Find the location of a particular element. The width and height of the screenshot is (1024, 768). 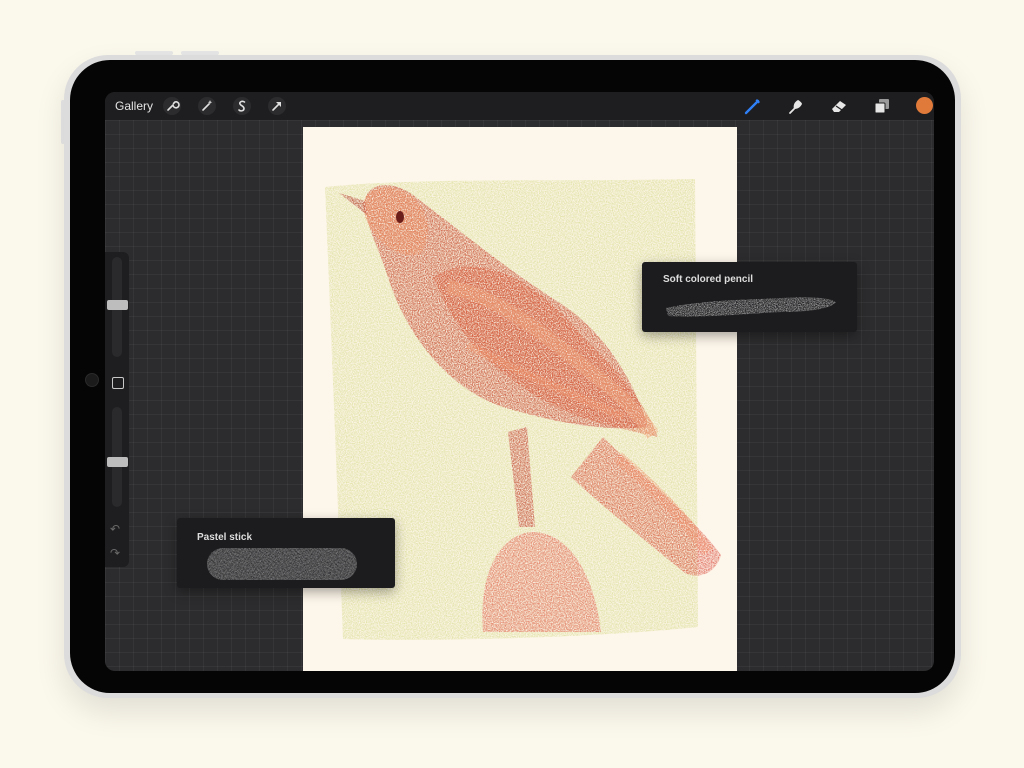

brush-size-thumb is located at coordinates (117, 305).